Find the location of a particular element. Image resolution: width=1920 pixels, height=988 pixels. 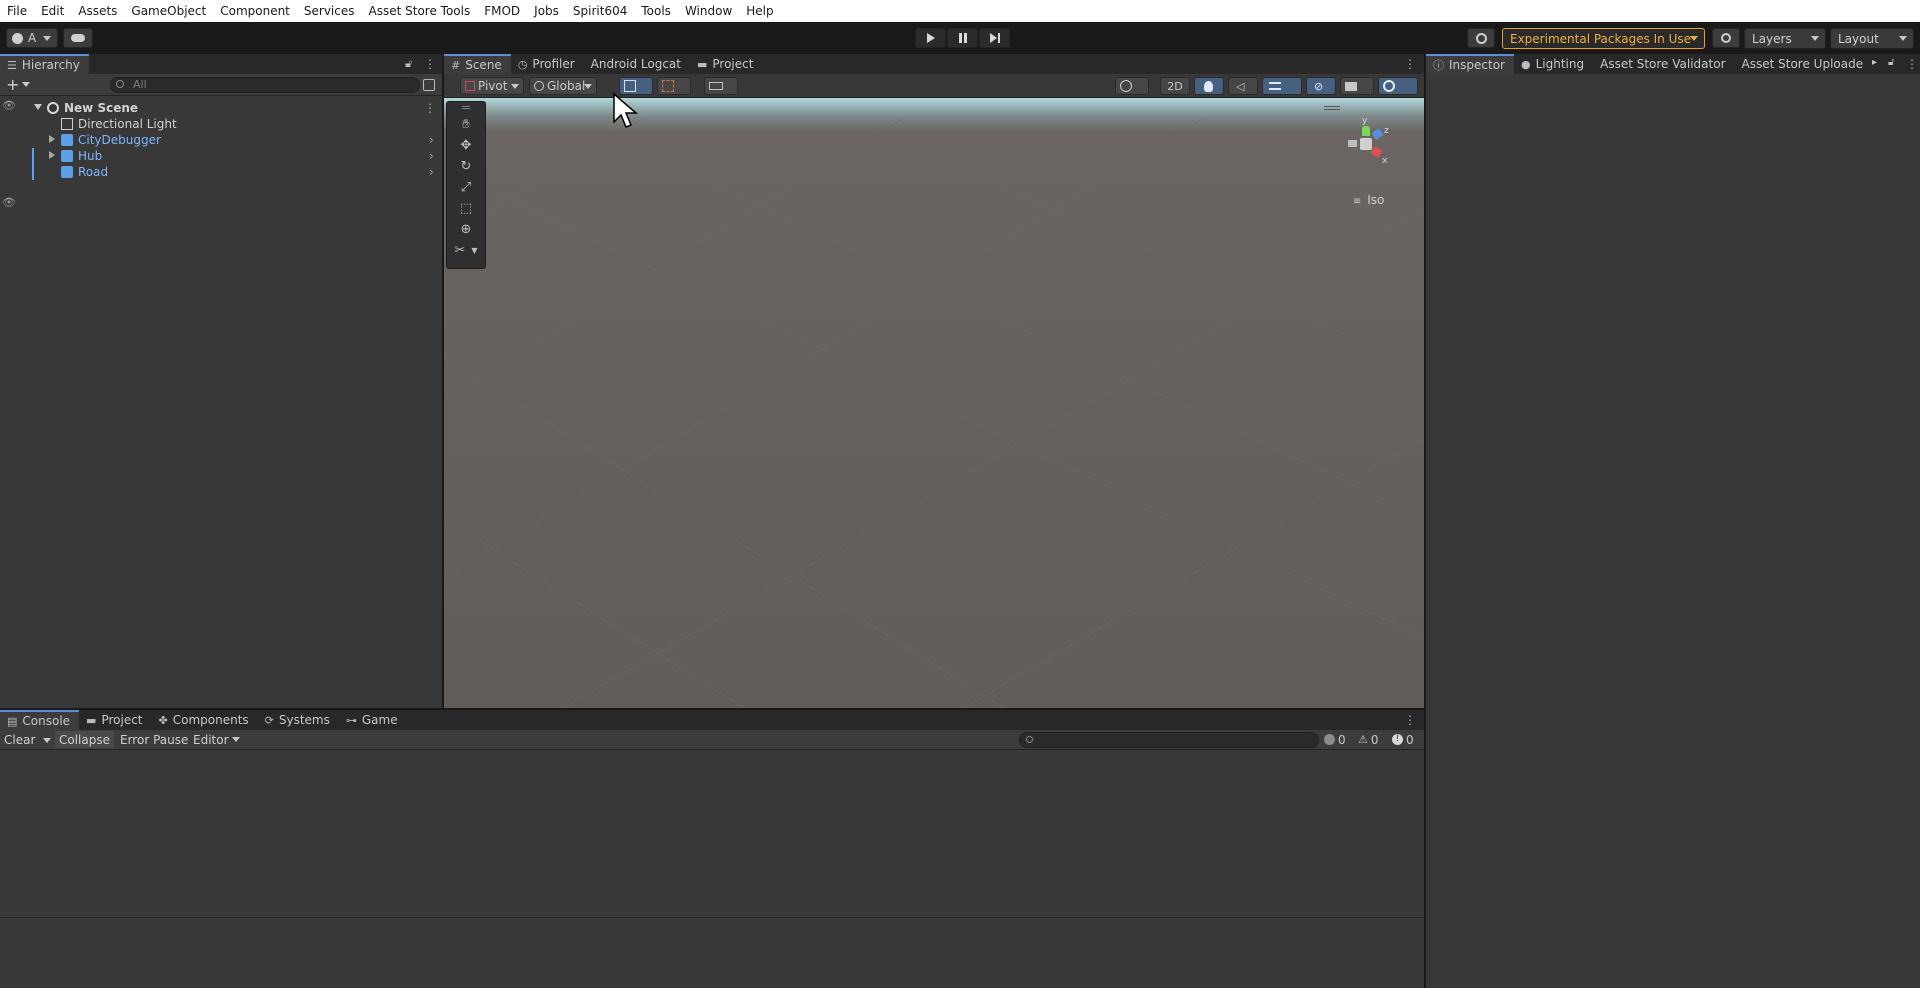

lighting-toggle is located at coordinates (1209, 86).